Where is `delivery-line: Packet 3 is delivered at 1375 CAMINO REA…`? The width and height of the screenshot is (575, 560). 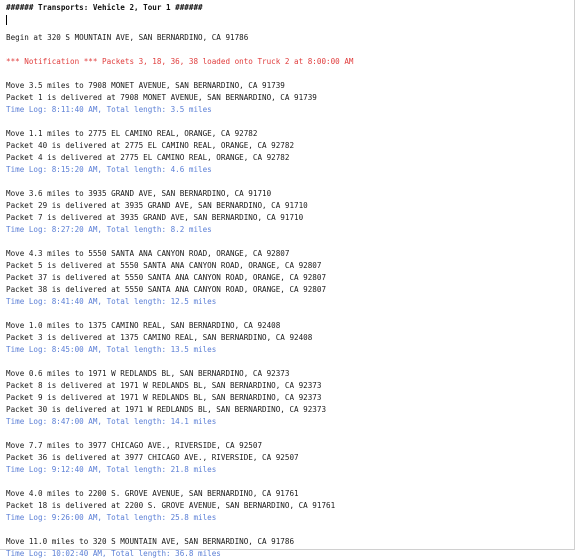 delivery-line: Packet 3 is delivered at 1375 CAMINO REA… is located at coordinates (159, 337).